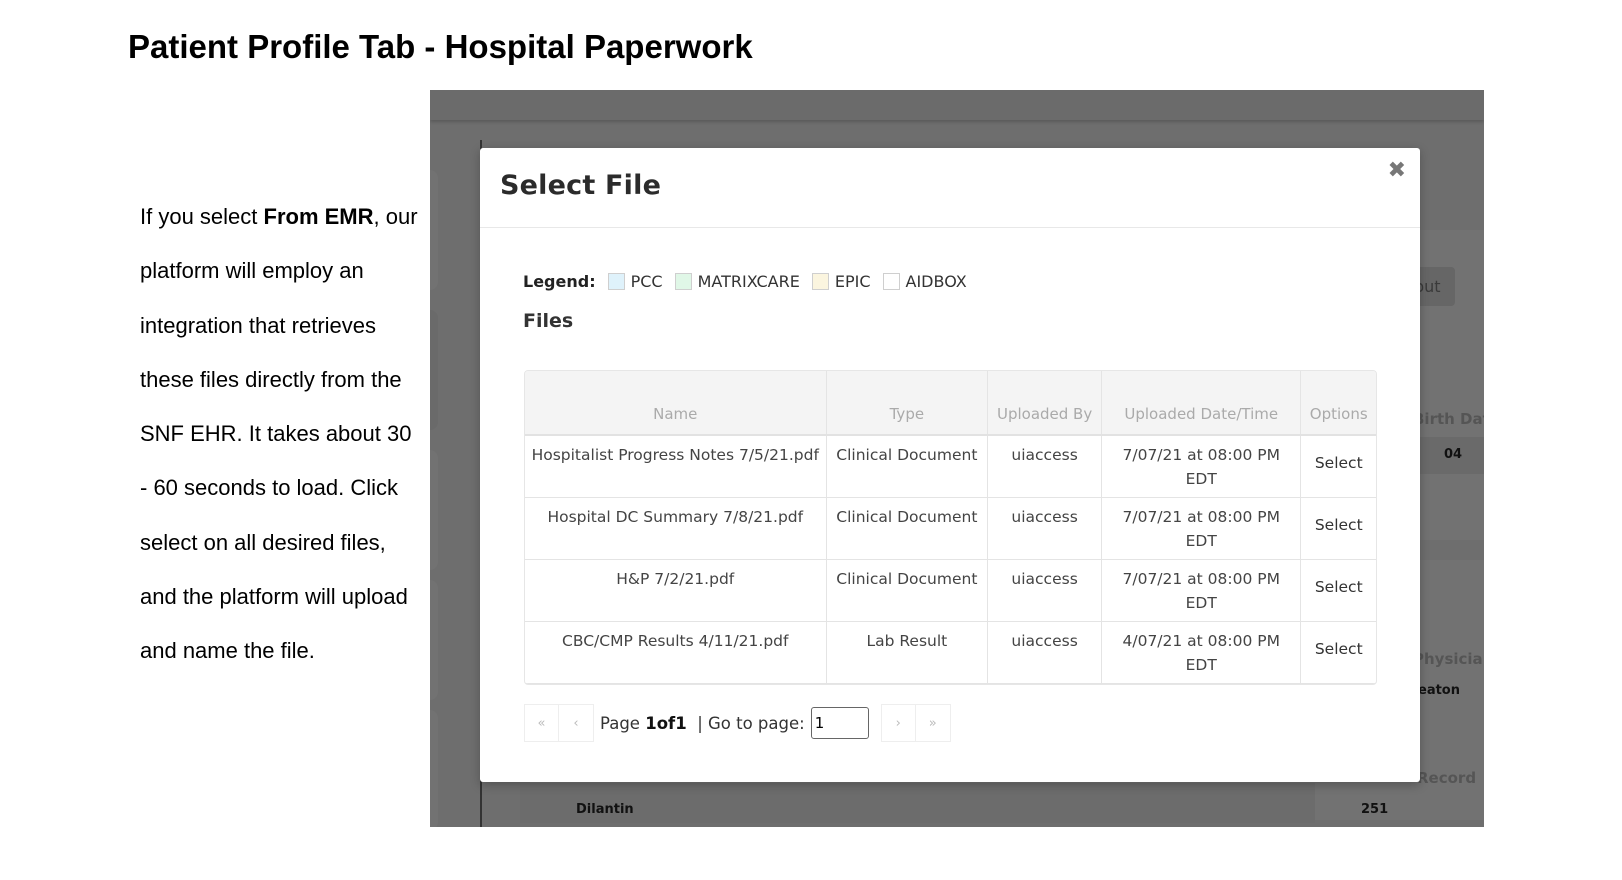  What do you see at coordinates (548, 321) in the screenshot?
I see `files-heading: Files` at bounding box center [548, 321].